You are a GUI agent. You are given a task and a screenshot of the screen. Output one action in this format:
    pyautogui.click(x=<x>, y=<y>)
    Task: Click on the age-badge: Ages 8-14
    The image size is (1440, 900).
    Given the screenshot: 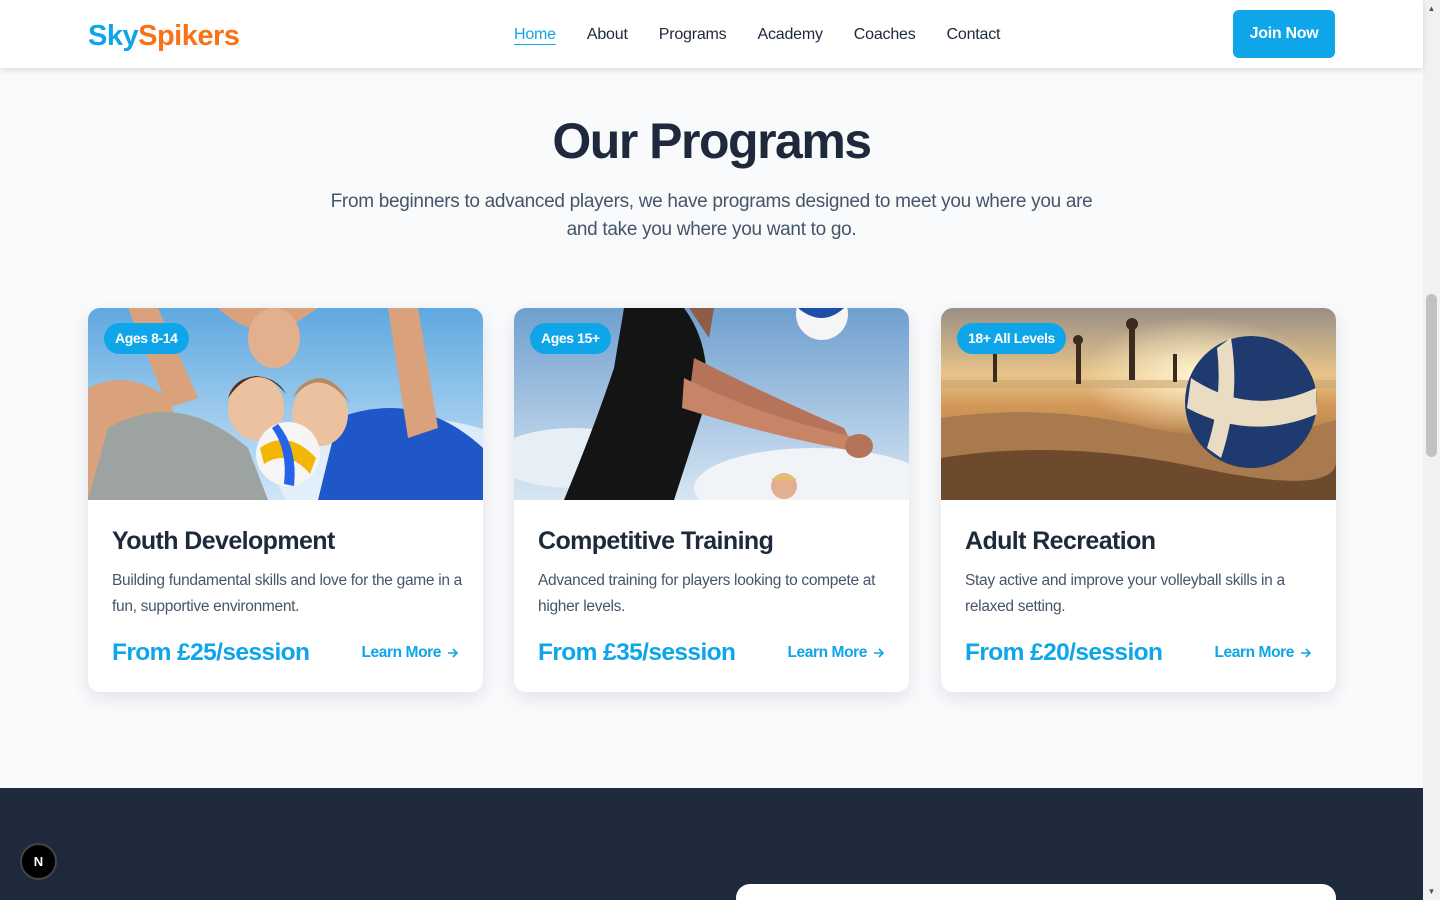 What is the action you would take?
    pyautogui.click(x=146, y=338)
    